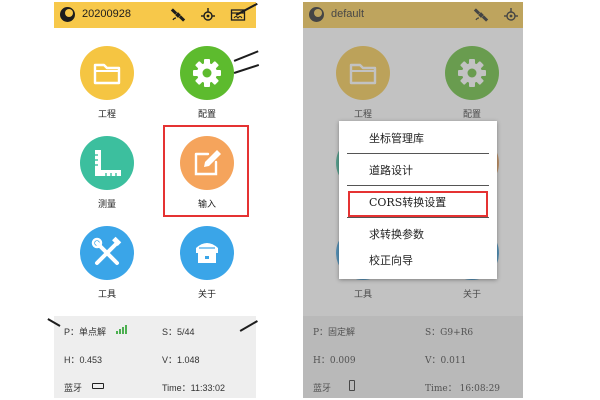 Image resolution: width=600 pixels, height=400 pixels. I want to click on gear-icon, so click(207, 73).